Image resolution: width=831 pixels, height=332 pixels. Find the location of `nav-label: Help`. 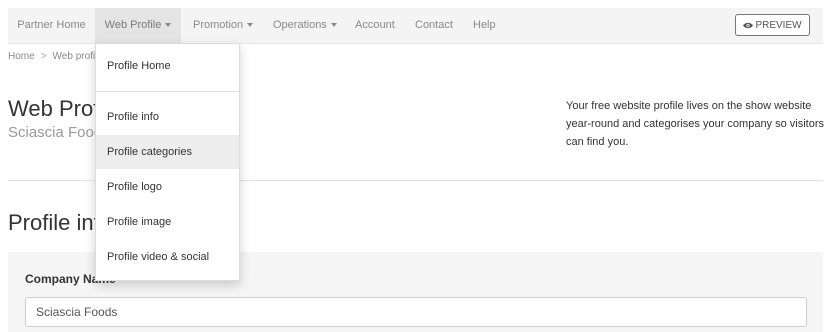

nav-label: Help is located at coordinates (484, 25).